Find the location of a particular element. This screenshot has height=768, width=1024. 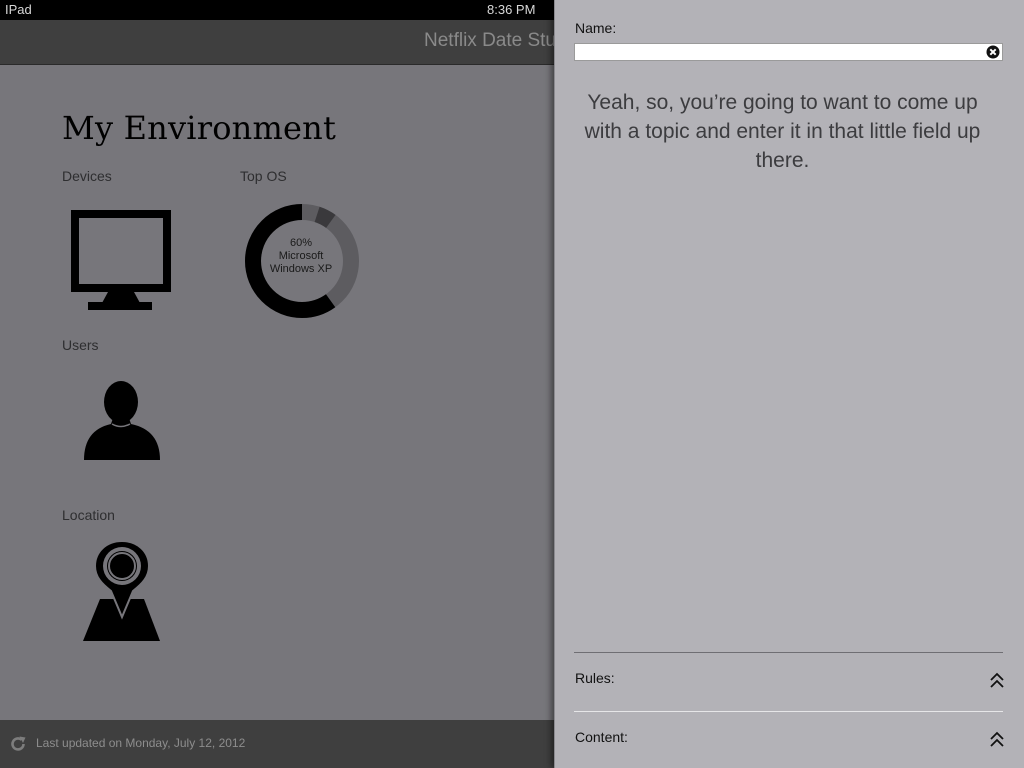

devices-label: Devices is located at coordinates (87, 176).